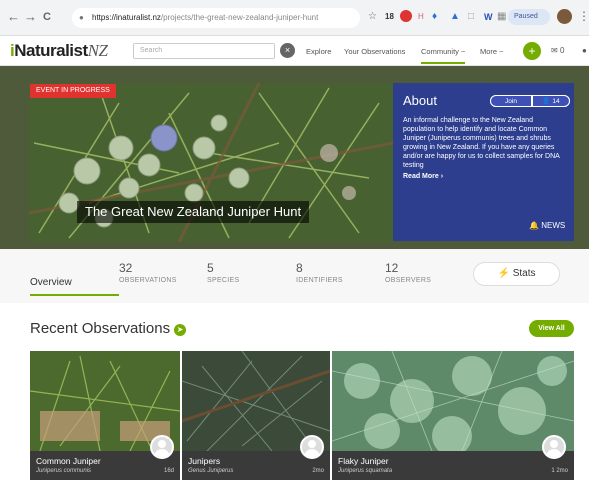 The height and width of the screenshot is (480, 589). I want to click on nav-your-observations: Your Observations, so click(374, 51).